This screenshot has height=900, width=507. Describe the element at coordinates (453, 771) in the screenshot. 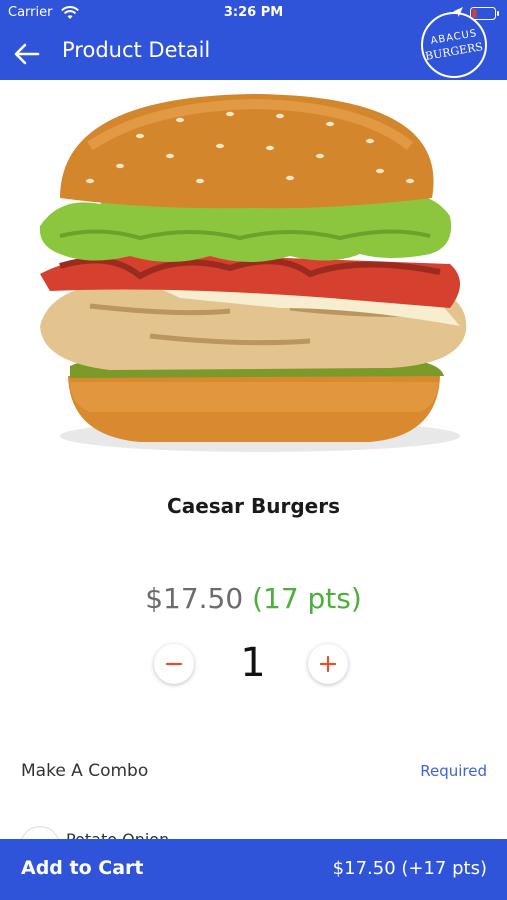

I see `required-badge: Required` at that location.